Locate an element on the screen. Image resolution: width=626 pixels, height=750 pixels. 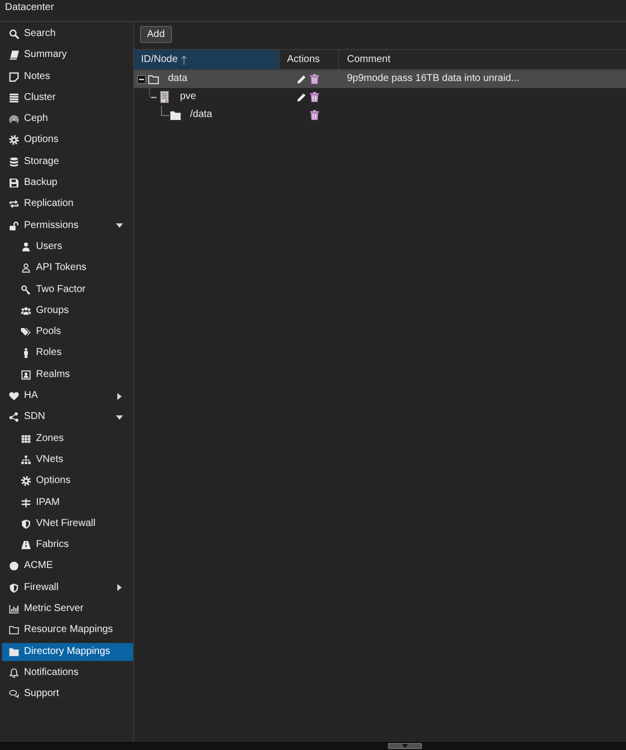
add-button: Add is located at coordinates (156, 34).